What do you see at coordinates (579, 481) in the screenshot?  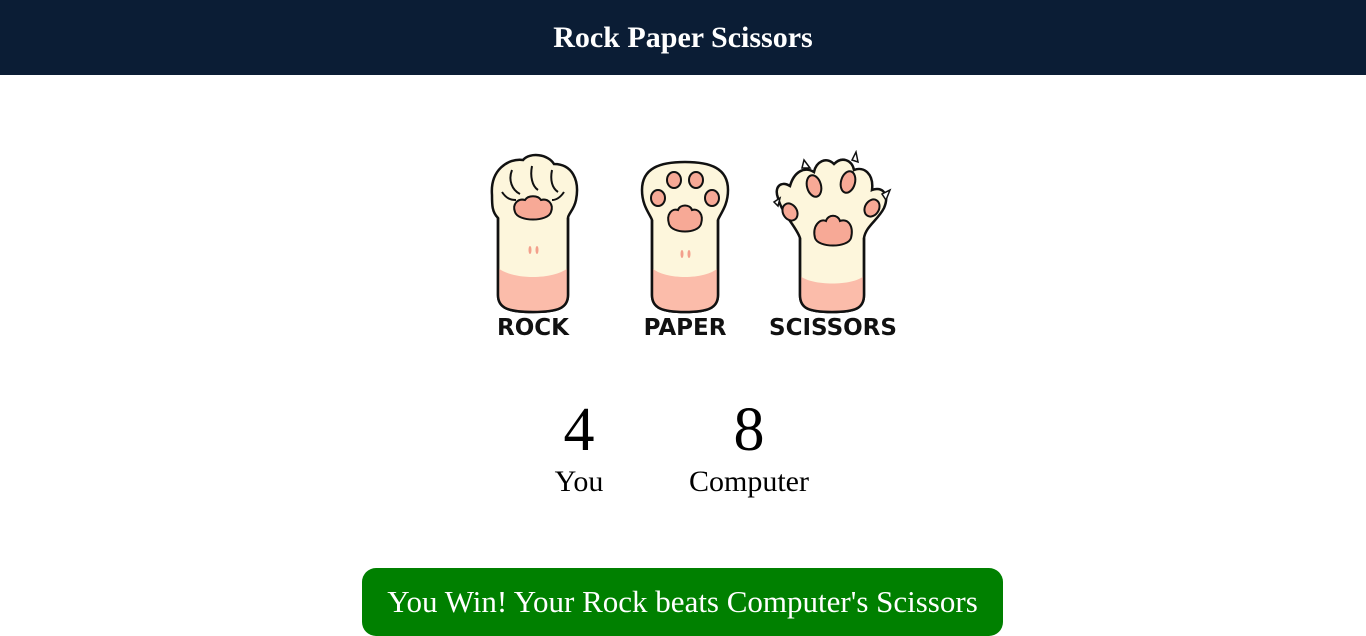 I see `user-score-label: You` at bounding box center [579, 481].